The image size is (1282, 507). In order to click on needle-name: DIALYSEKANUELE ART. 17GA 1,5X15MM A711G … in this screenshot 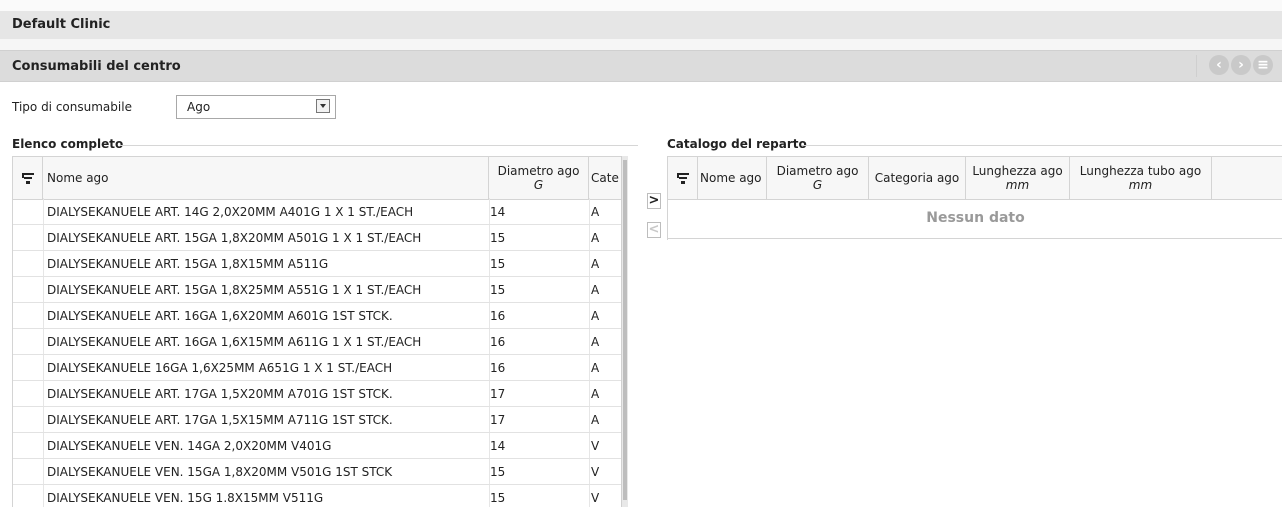, I will do `click(220, 420)`.